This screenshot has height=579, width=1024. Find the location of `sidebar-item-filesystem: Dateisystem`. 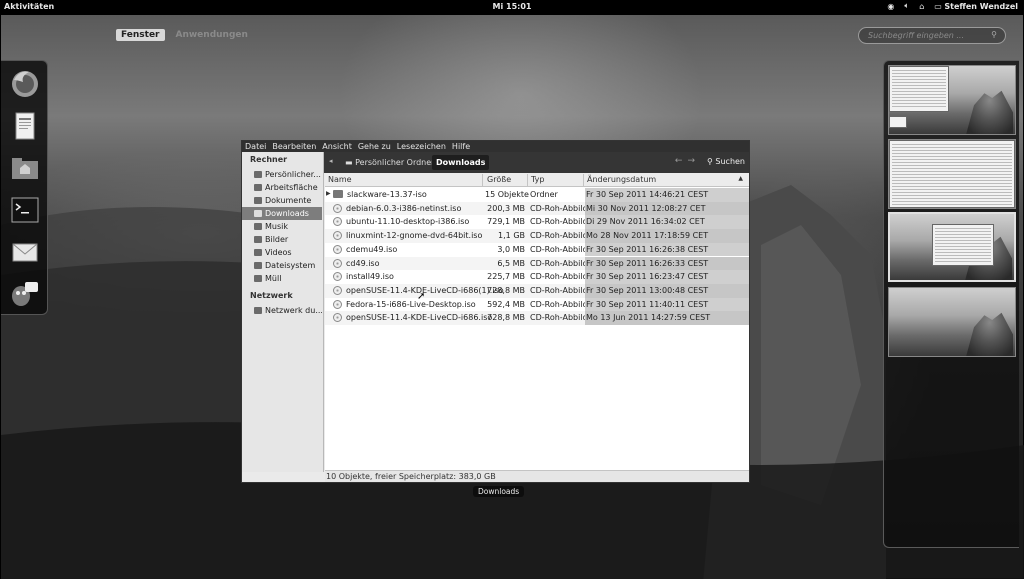

sidebar-item-filesystem: Dateisystem is located at coordinates (282, 265).